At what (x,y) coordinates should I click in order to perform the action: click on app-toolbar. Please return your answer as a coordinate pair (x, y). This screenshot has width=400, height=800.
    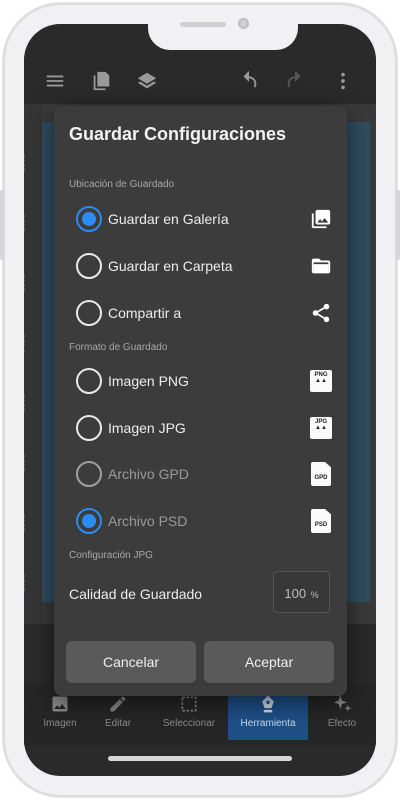
    Looking at the image, I should click on (200, 81).